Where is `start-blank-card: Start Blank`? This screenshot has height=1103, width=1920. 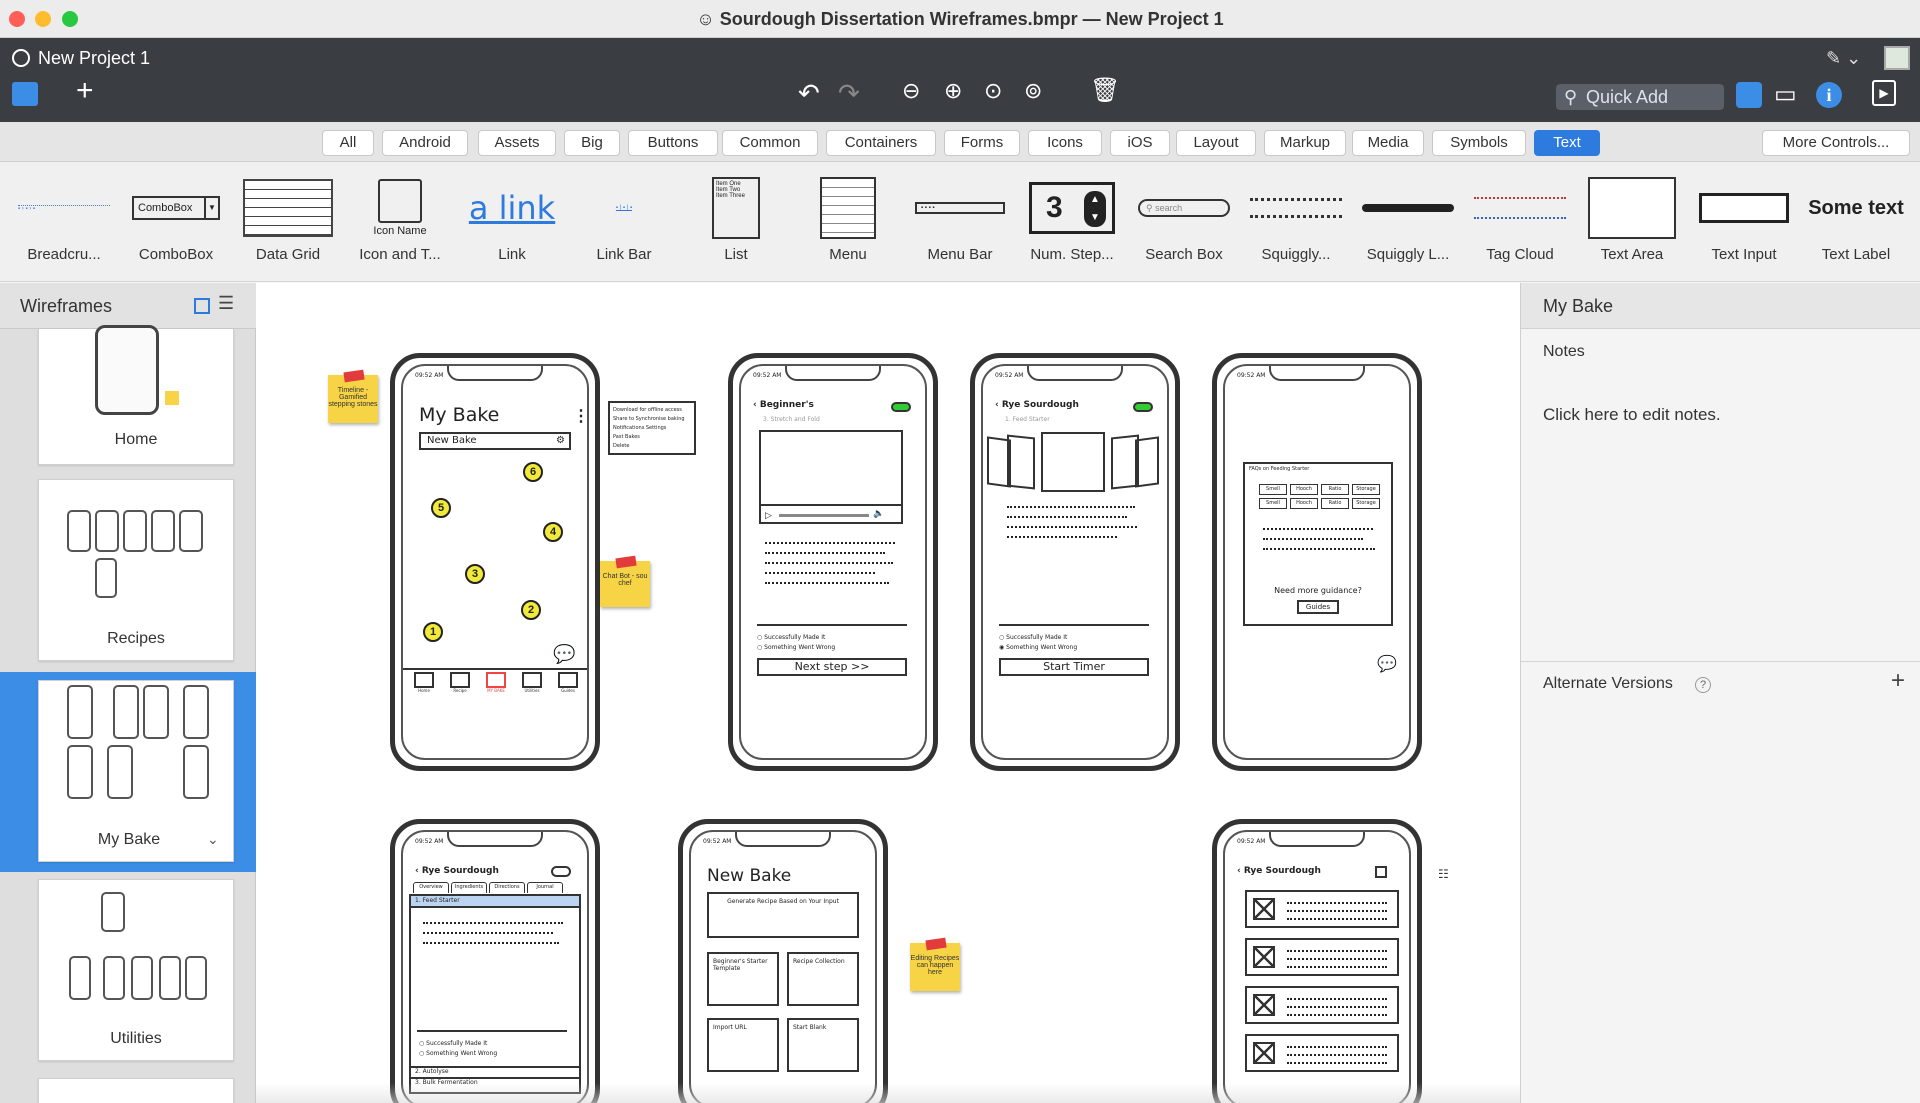
start-blank-card: Start Blank is located at coordinates (823, 1045).